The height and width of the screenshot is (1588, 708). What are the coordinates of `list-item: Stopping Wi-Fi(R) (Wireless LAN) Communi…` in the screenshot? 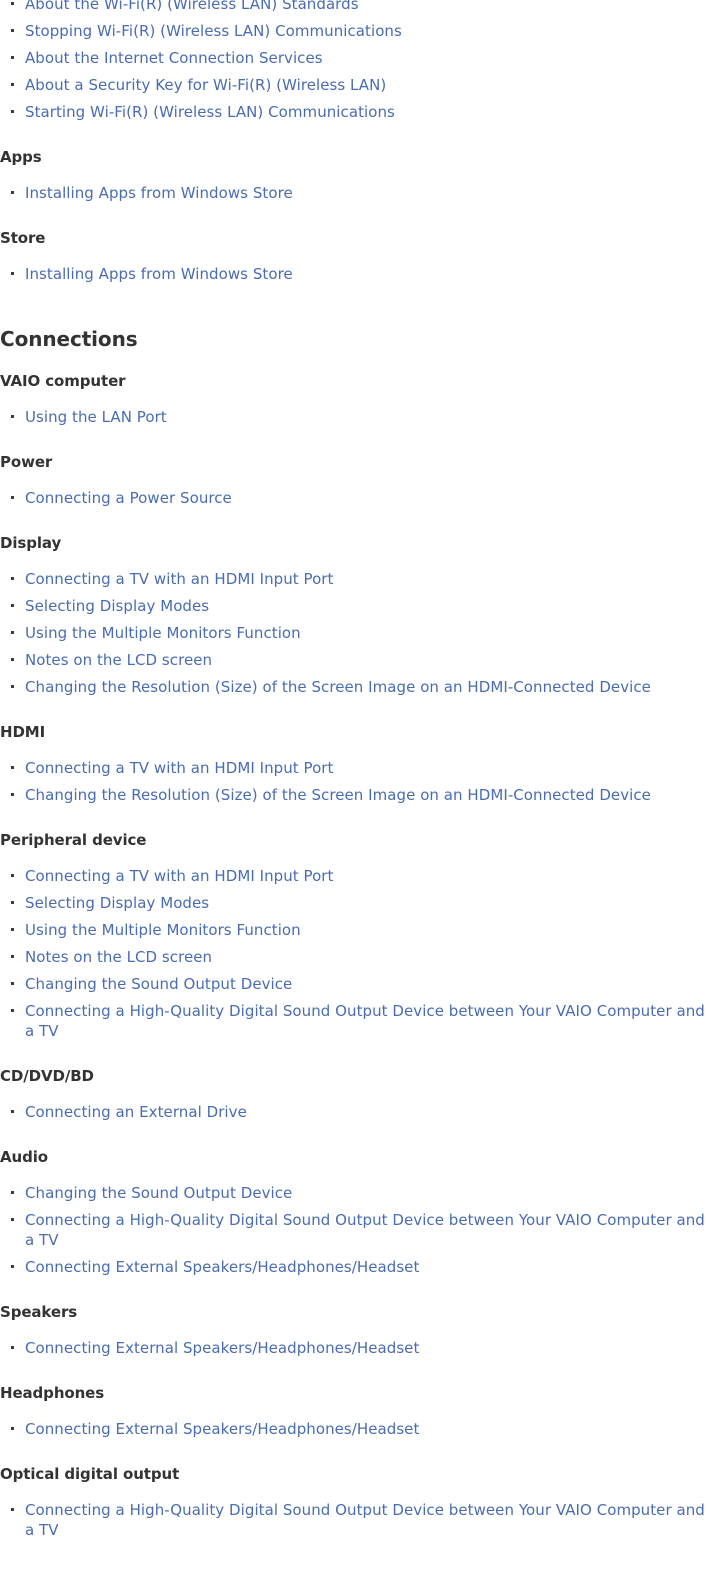 It's located at (354, 27).